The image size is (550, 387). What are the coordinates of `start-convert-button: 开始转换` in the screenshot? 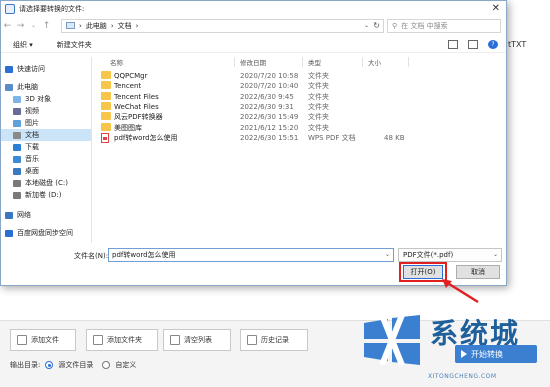 It's located at (496, 354).